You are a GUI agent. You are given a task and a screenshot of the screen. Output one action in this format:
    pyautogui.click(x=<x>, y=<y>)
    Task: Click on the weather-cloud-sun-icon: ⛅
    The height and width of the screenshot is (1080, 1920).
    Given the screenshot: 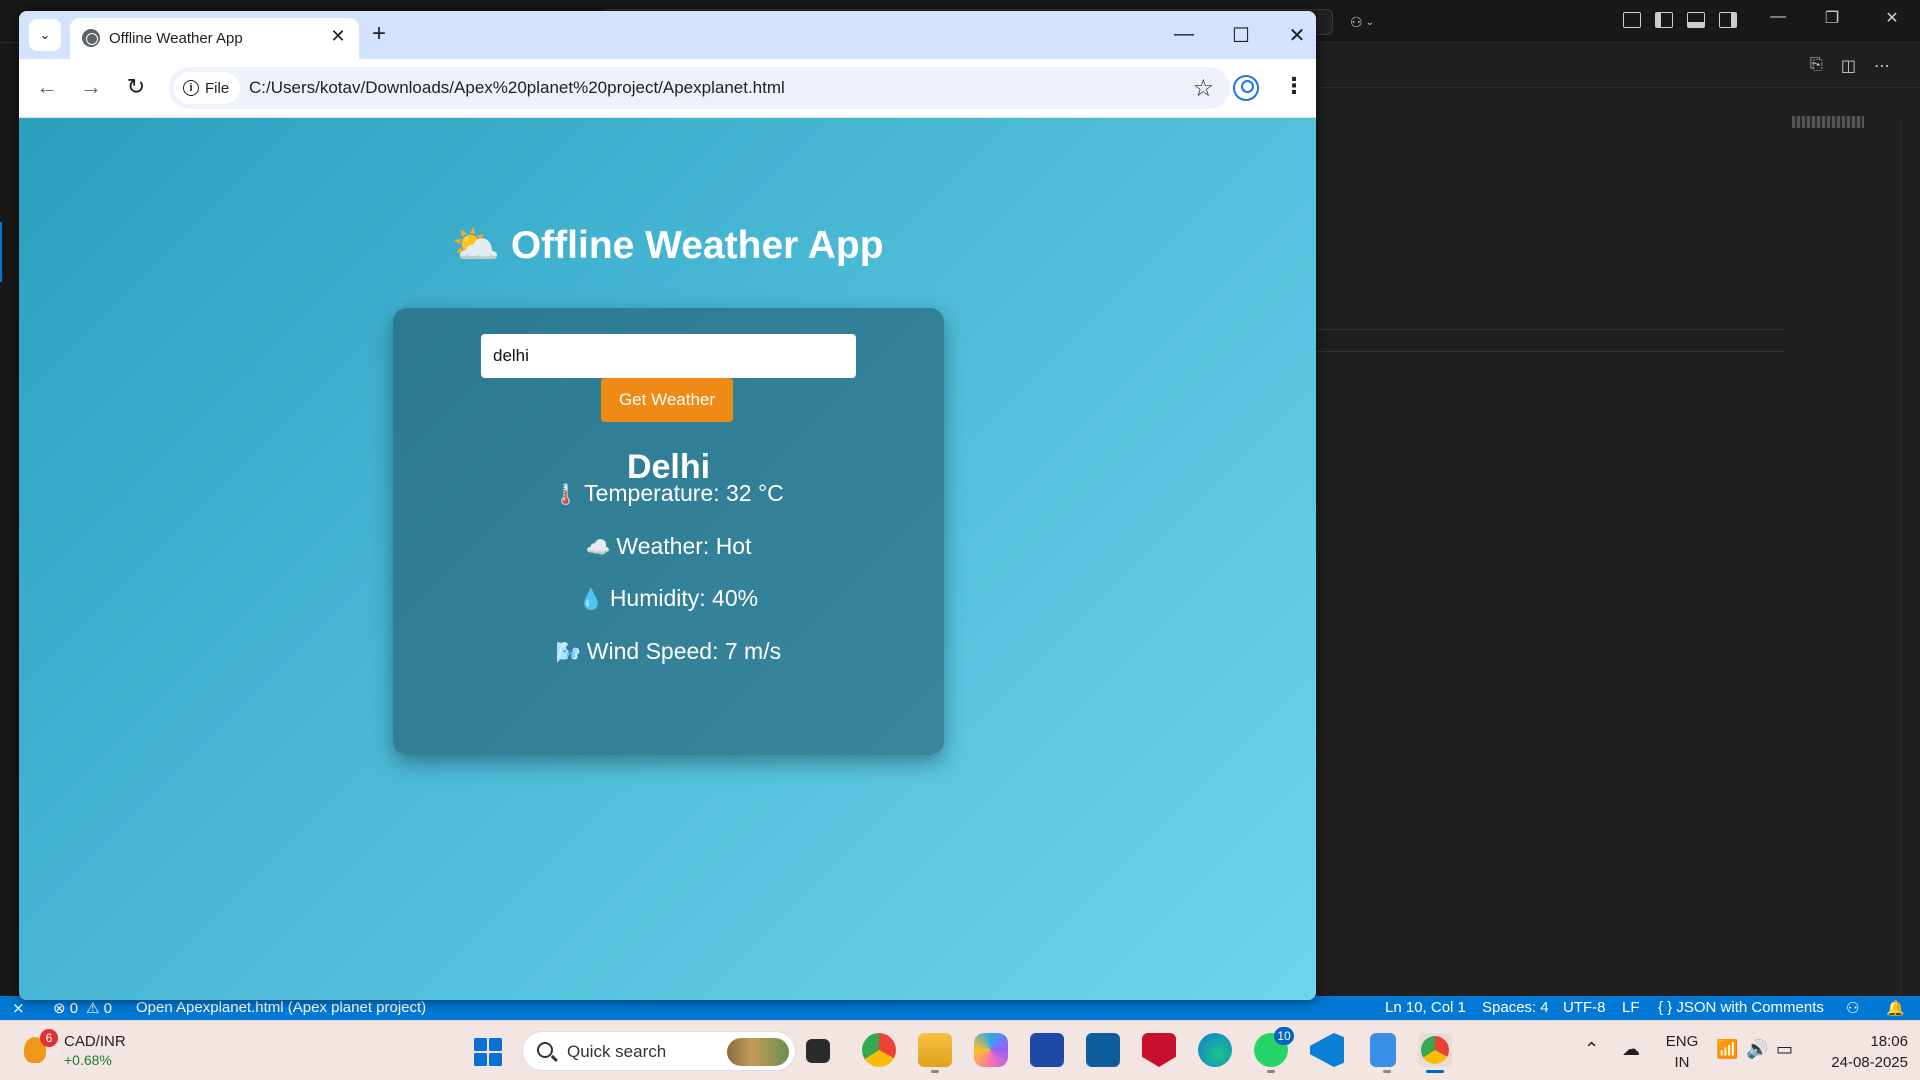 What is the action you would take?
    pyautogui.click(x=475, y=245)
    